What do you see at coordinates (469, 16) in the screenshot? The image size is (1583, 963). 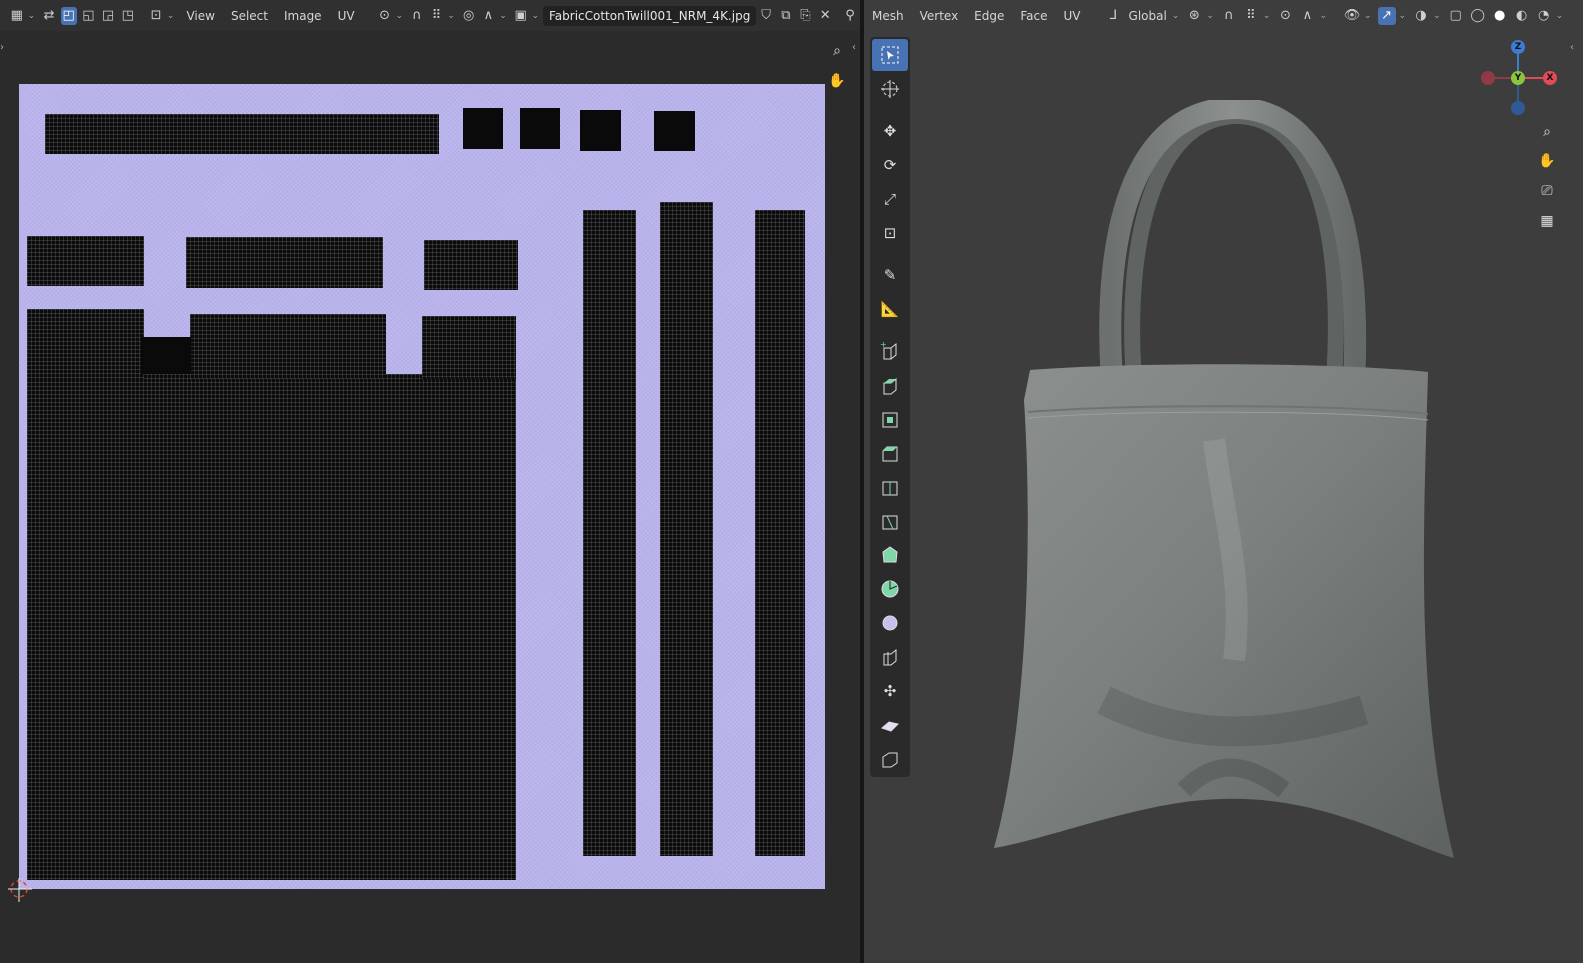 I see `proportional-edit-icon: ◎` at bounding box center [469, 16].